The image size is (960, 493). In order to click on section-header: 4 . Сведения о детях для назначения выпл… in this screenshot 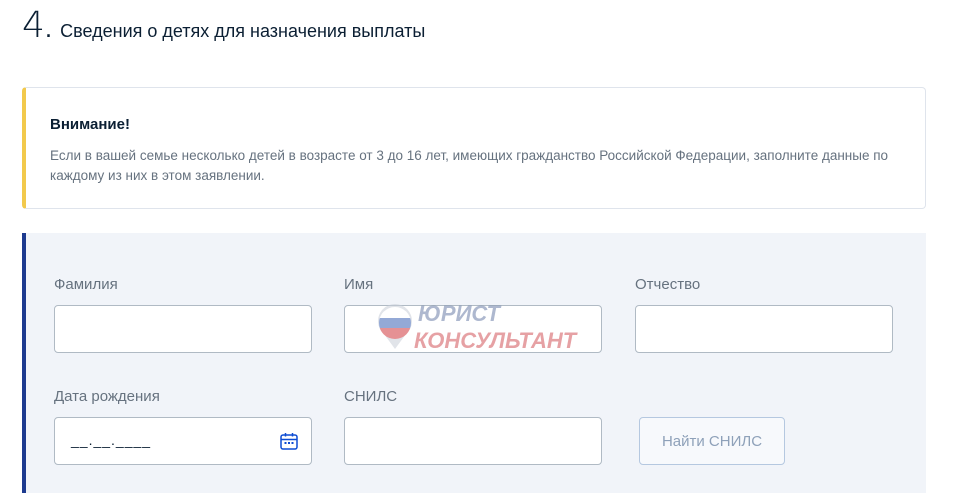, I will do `click(223, 28)`.